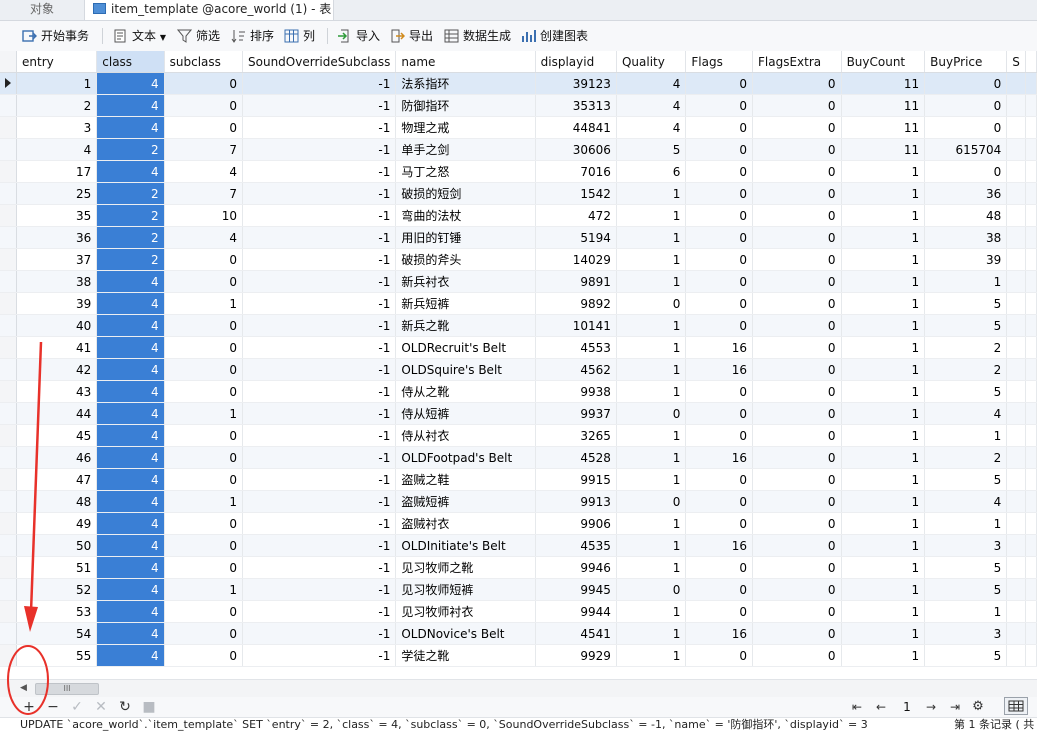  What do you see at coordinates (477, 36) in the screenshot?
I see `data-generate-button: 数据生成` at bounding box center [477, 36].